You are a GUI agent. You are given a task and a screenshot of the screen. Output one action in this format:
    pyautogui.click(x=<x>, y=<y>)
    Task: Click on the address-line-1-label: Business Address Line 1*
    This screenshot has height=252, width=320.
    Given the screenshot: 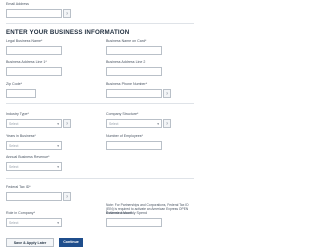 What is the action you would take?
    pyautogui.click(x=26, y=62)
    